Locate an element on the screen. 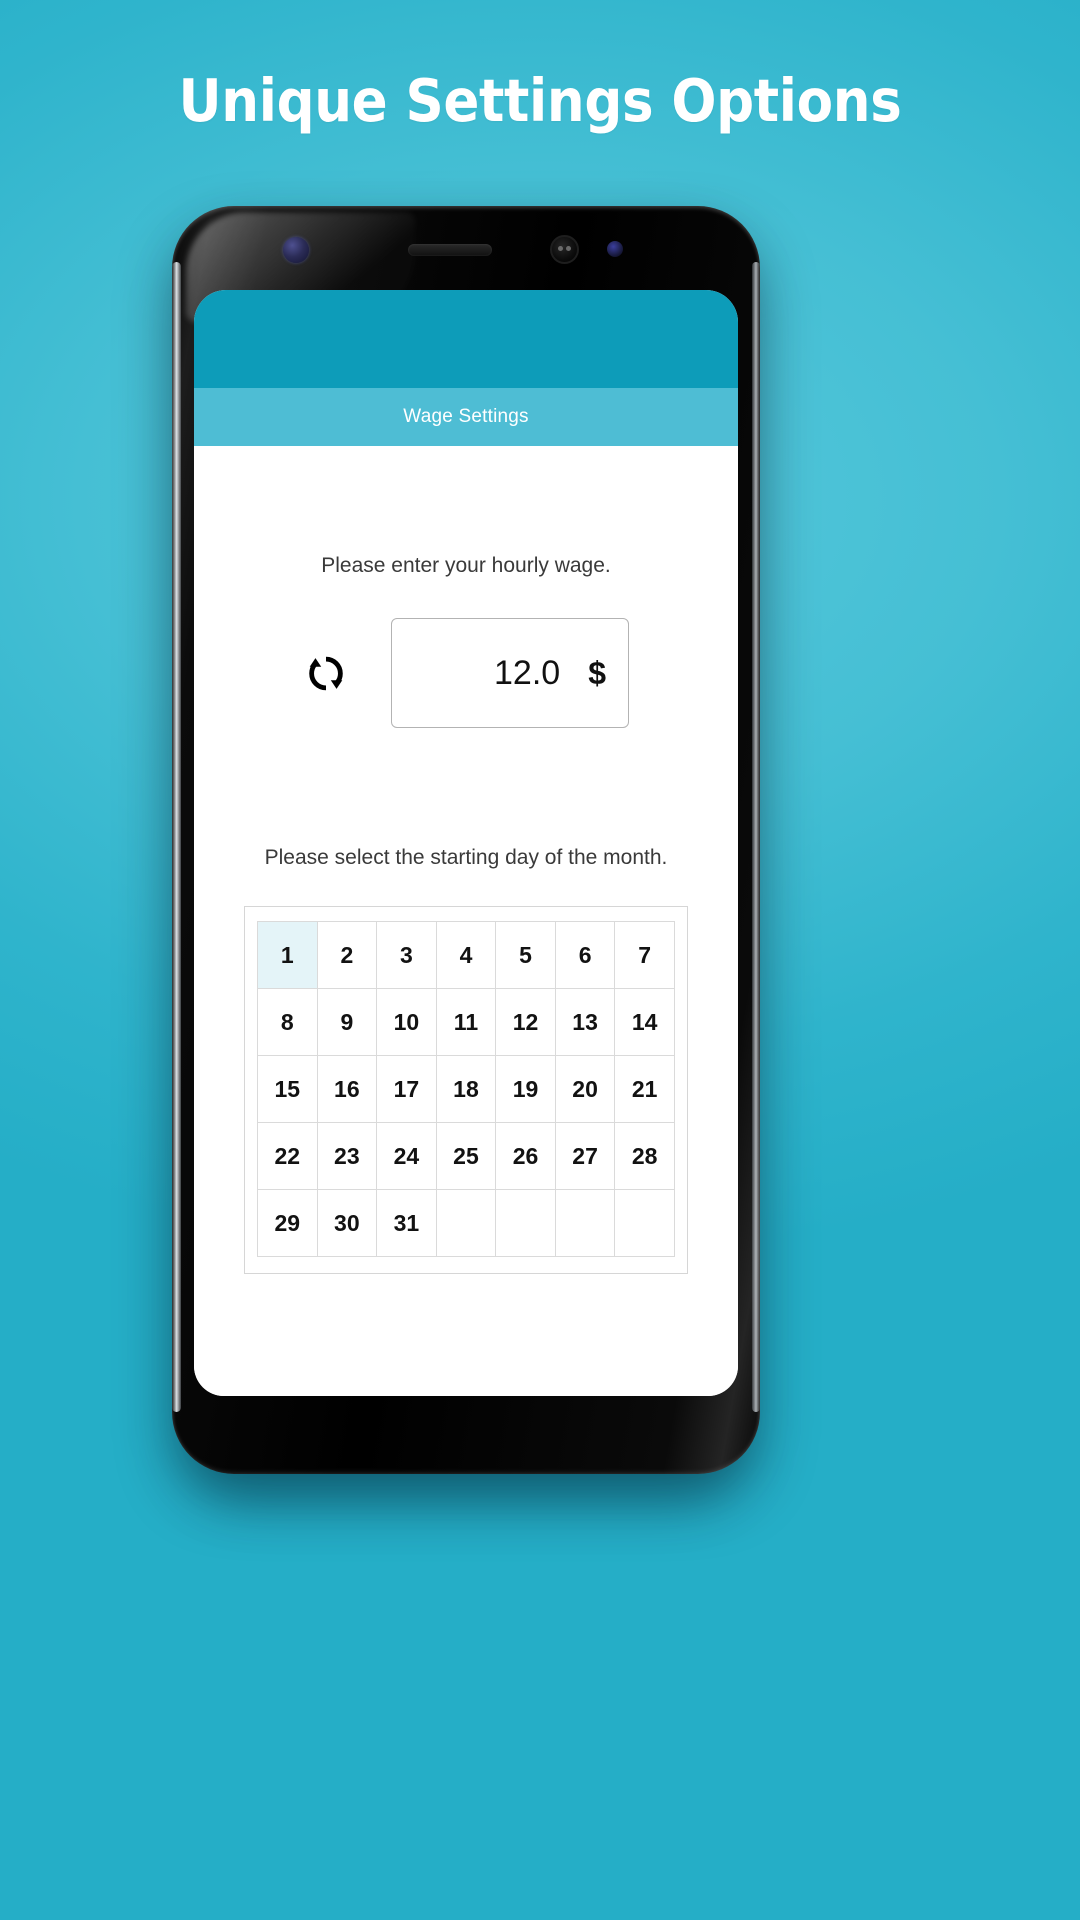  day-cell-11: 11 is located at coordinates (466, 1022).